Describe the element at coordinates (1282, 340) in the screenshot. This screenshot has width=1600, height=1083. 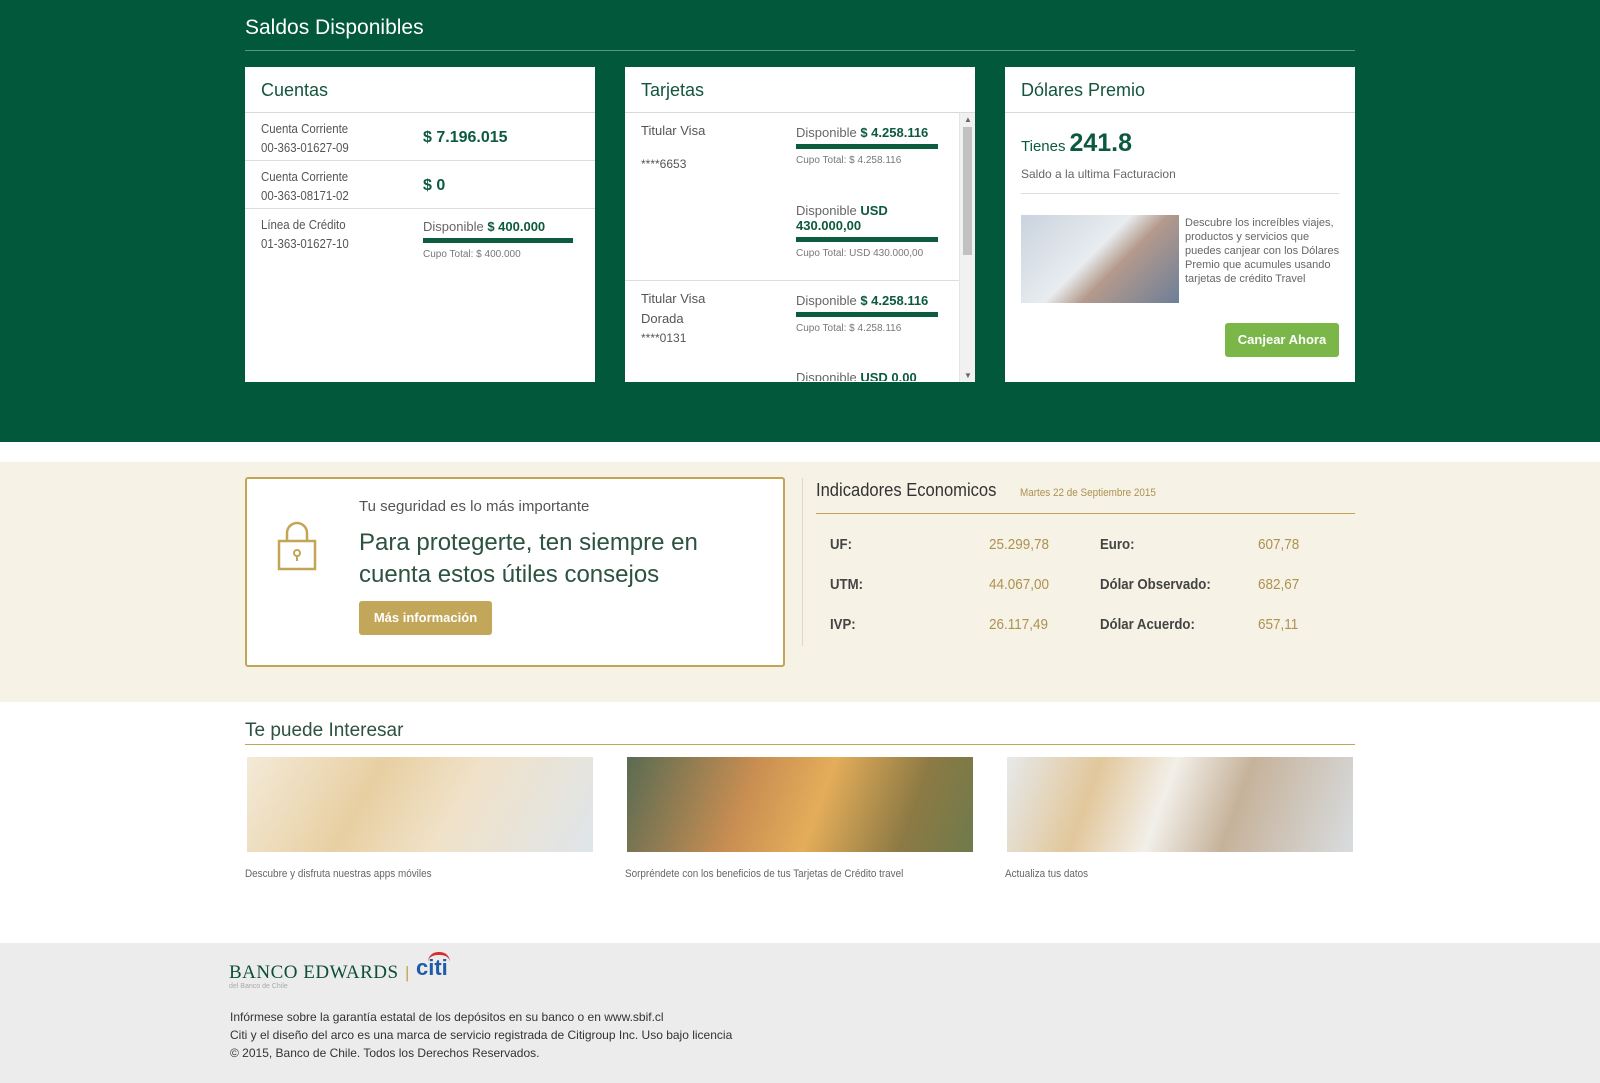
I see `canjear-ahora-button: Canjear Ahora` at that location.